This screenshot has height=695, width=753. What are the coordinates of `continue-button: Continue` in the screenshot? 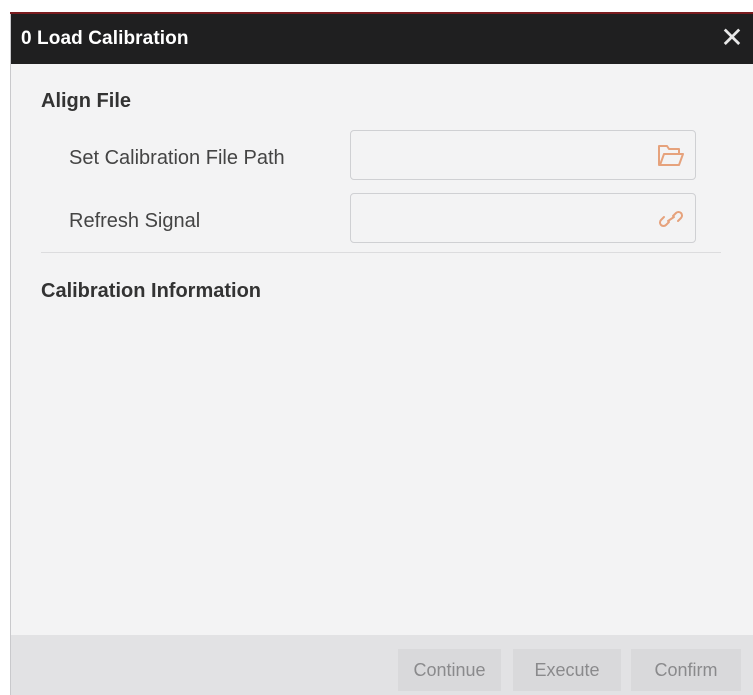 It's located at (449, 670).